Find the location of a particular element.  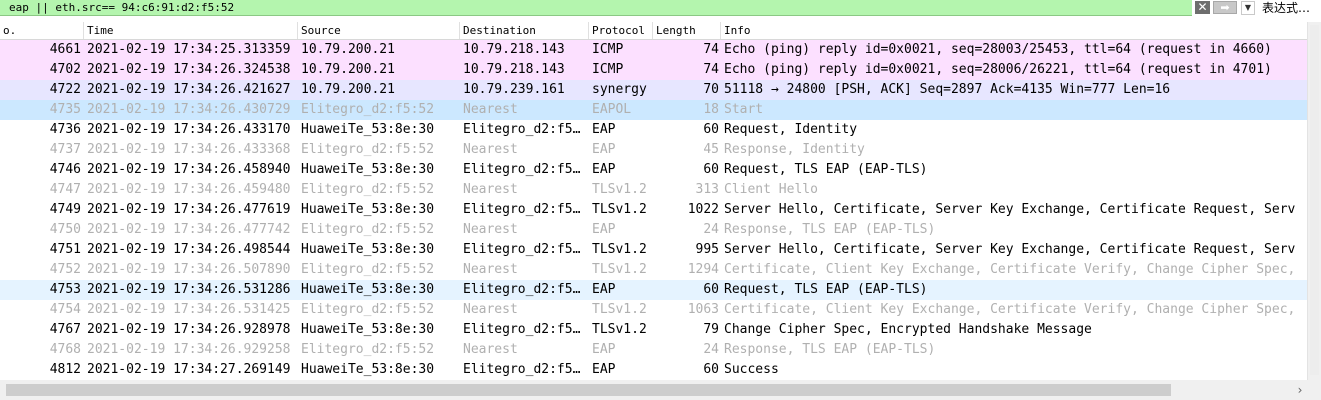

column-header-protocol: Protocol is located at coordinates (621, 30).